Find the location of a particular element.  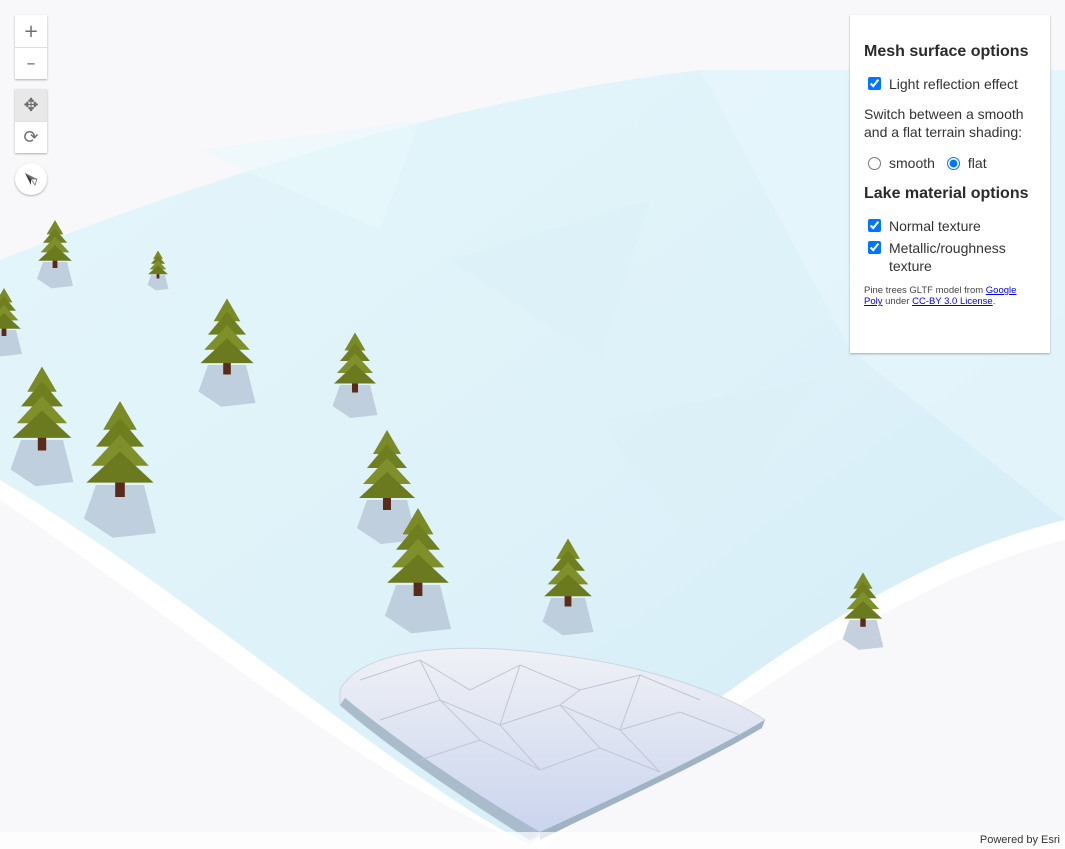

flat-option: flat is located at coordinates (965, 163).